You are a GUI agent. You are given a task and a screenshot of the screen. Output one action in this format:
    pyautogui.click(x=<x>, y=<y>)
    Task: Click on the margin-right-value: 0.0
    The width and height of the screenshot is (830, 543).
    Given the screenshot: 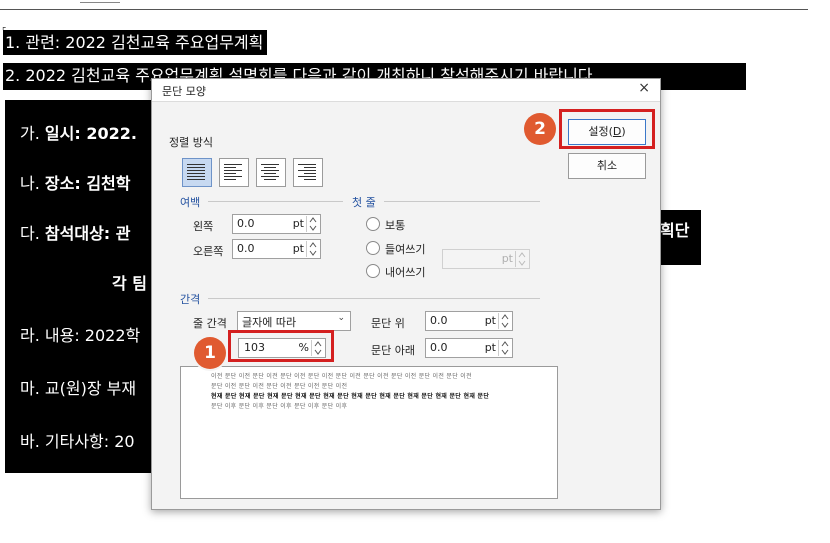 What is the action you would take?
    pyautogui.click(x=246, y=248)
    